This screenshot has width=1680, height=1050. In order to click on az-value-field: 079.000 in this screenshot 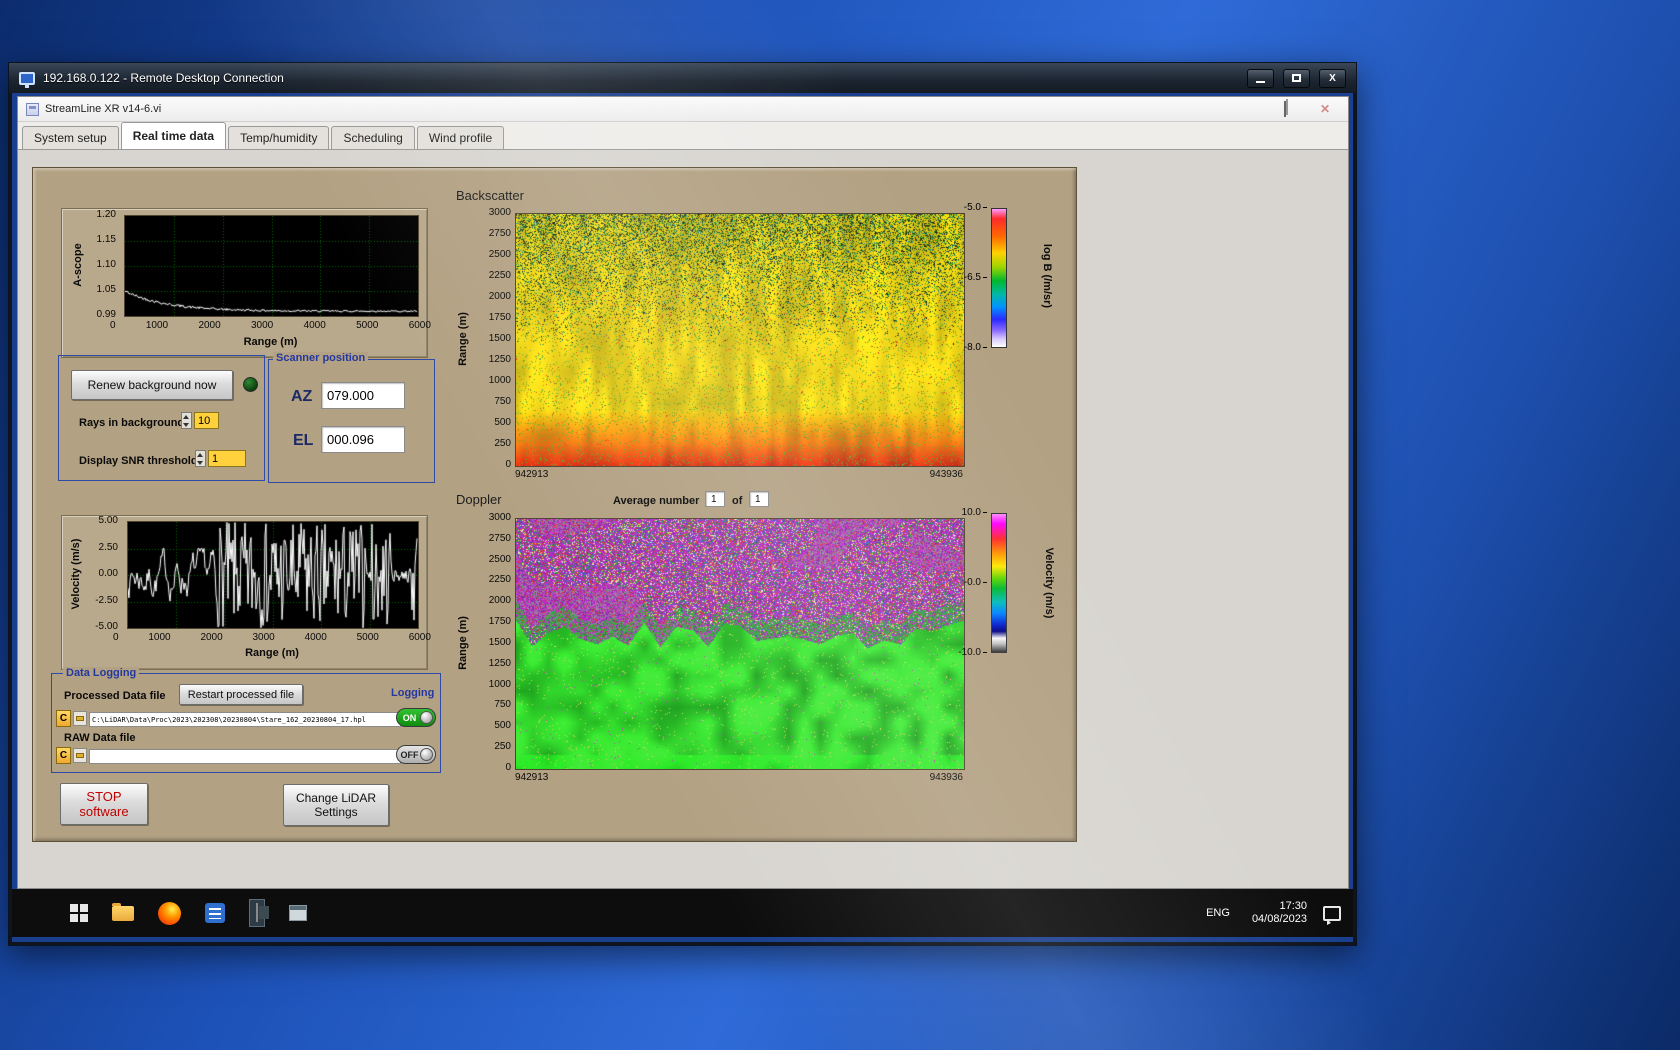, I will do `click(363, 395)`.